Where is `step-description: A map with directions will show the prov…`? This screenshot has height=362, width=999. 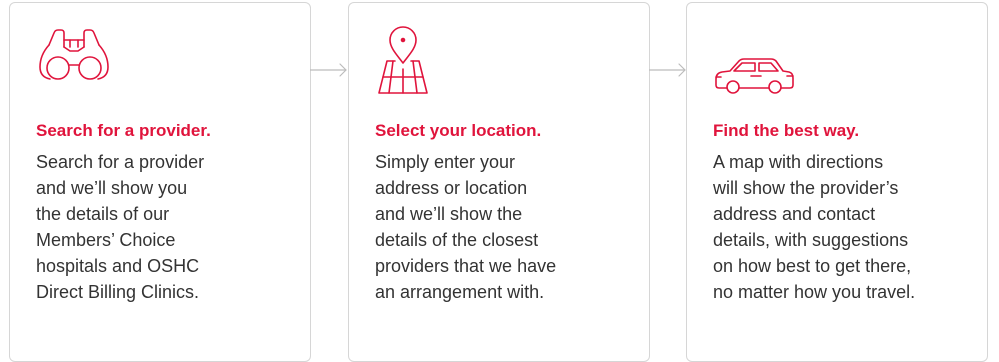
step-description: A map with directions will show the prov… is located at coordinates (814, 227).